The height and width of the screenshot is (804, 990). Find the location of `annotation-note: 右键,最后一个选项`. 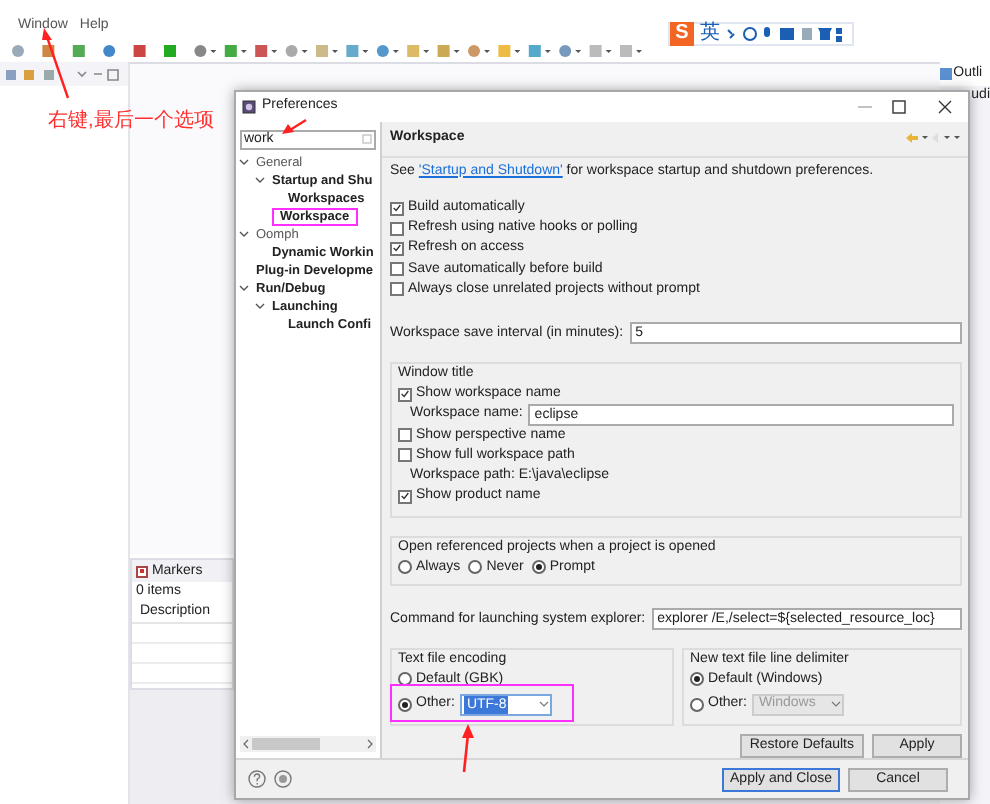

annotation-note: 右键,最后一个选项 is located at coordinates (131, 122).